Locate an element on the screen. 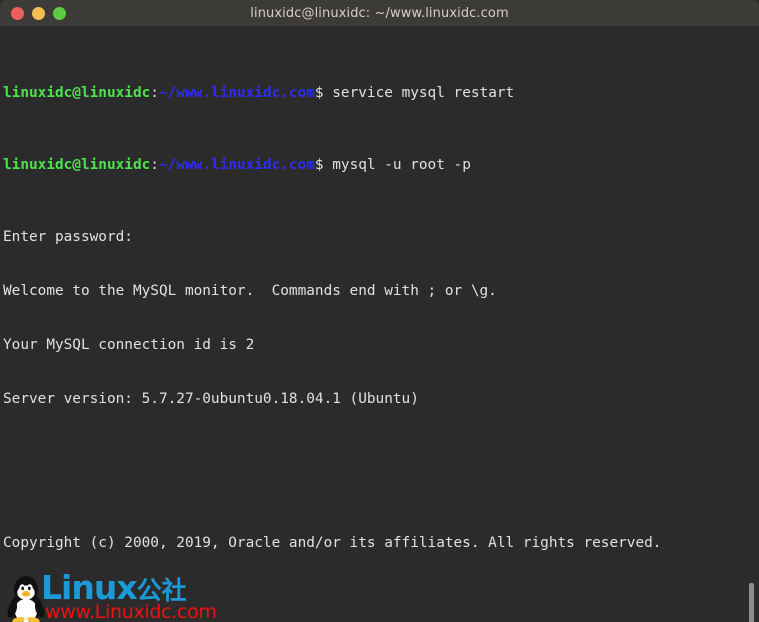 The width and height of the screenshot is (759, 622). output-password-prompt: Enter password: is located at coordinates (68, 237).